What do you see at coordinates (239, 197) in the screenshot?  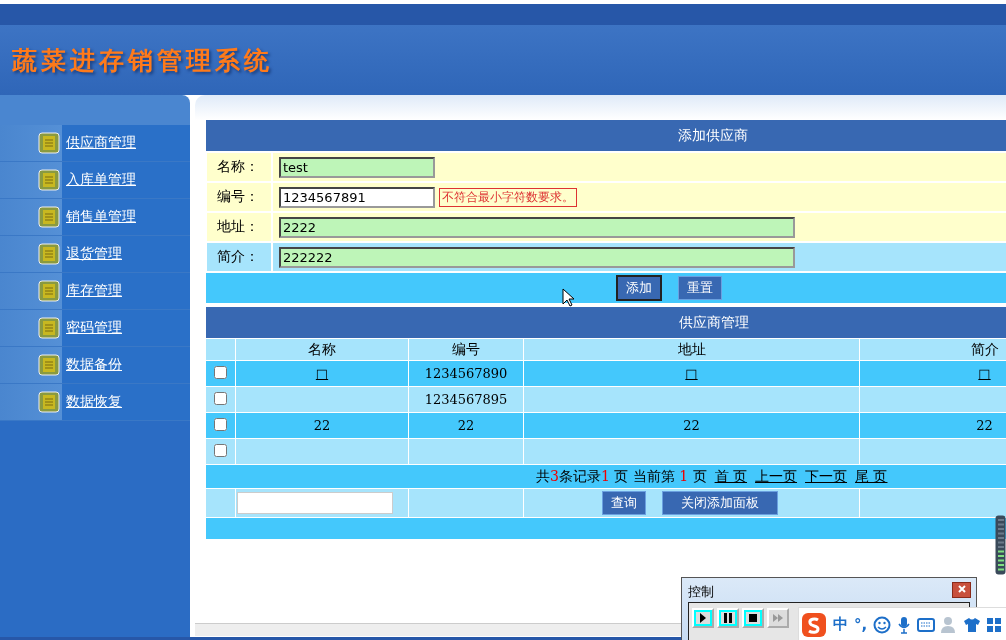 I see `field-label: 编号：` at bounding box center [239, 197].